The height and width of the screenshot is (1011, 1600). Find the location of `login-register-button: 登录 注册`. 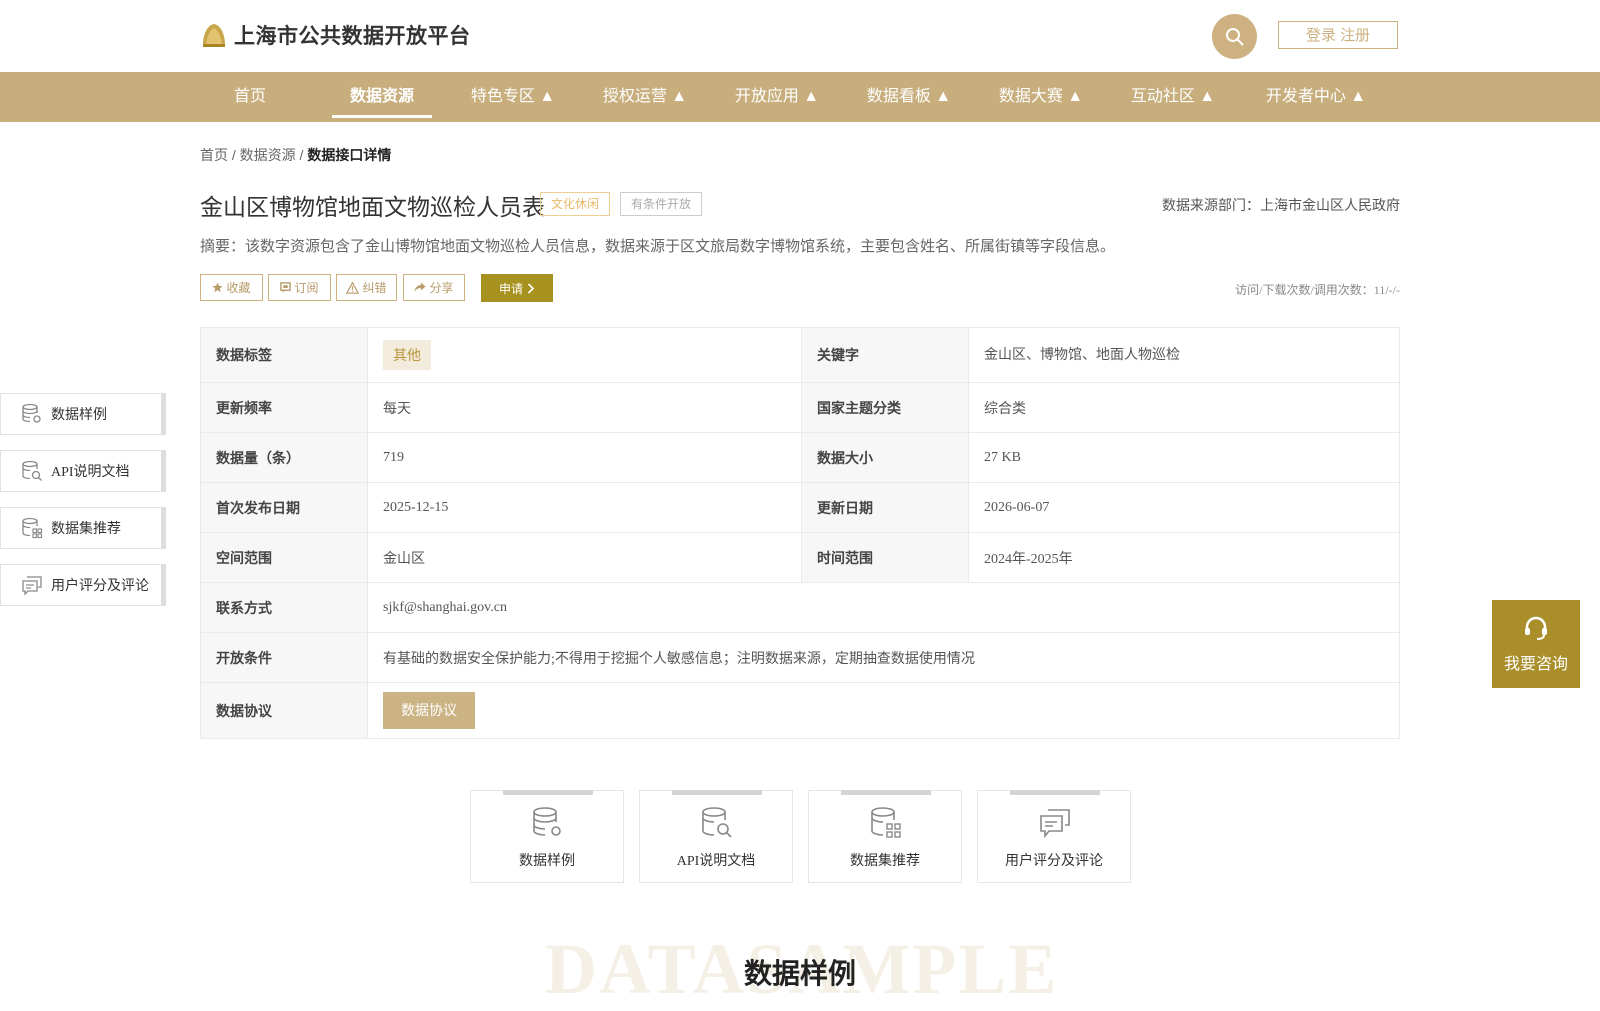

login-register-button: 登录 注册 is located at coordinates (1338, 35).